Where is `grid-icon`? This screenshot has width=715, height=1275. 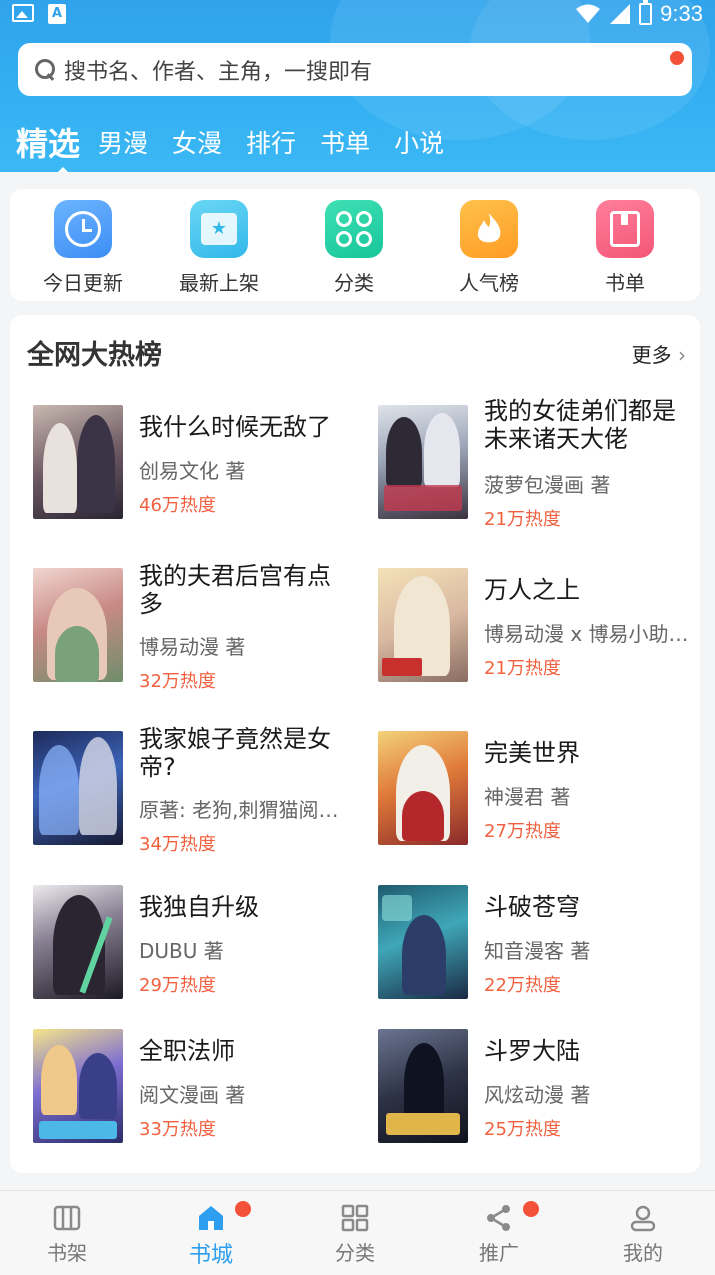 grid-icon is located at coordinates (355, 1218).